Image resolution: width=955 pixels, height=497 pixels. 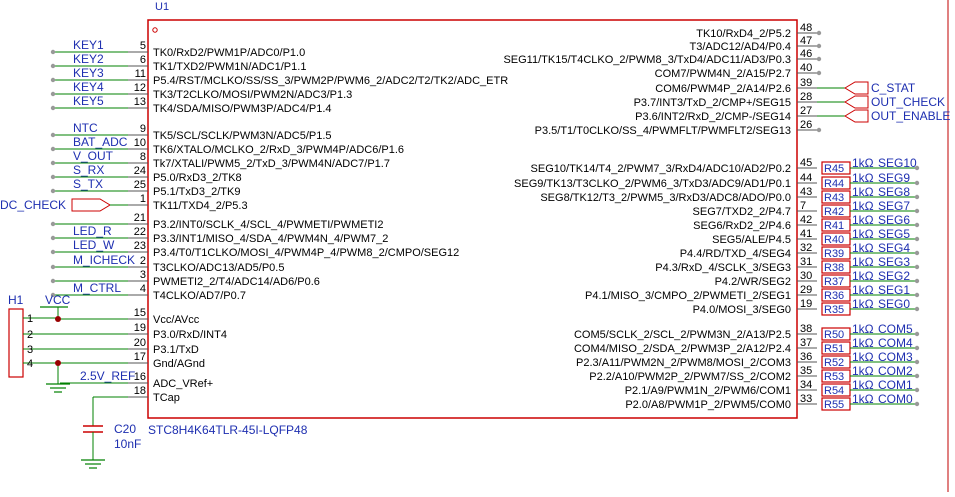 I want to click on right-net-label: SEG7, so click(x=894, y=206).